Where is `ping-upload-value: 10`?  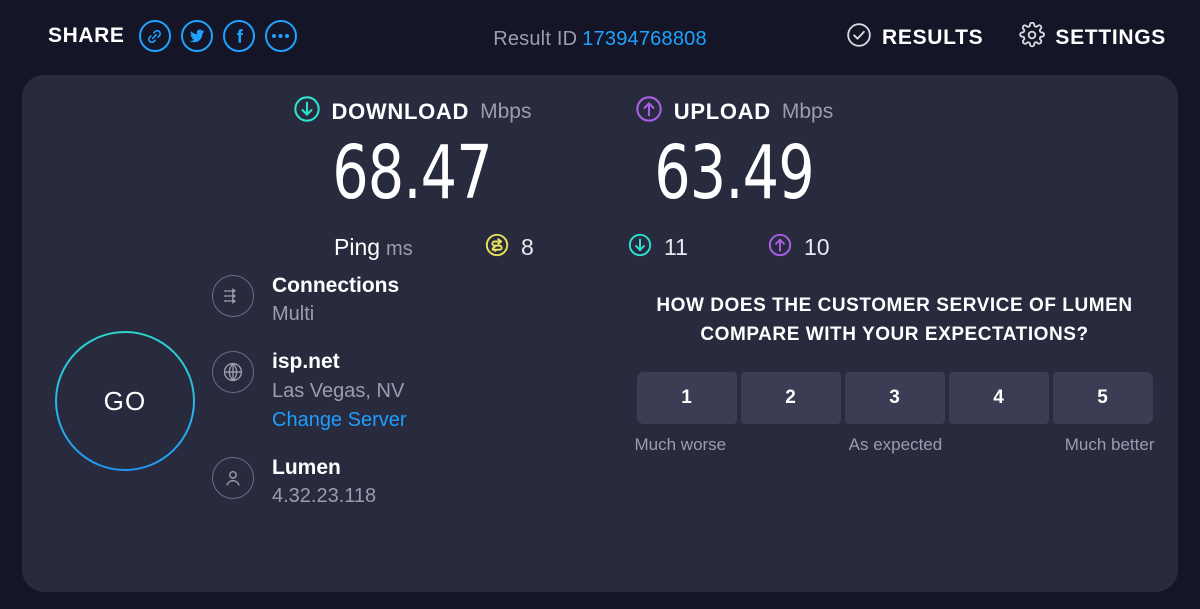 ping-upload-value: 10 is located at coordinates (817, 247).